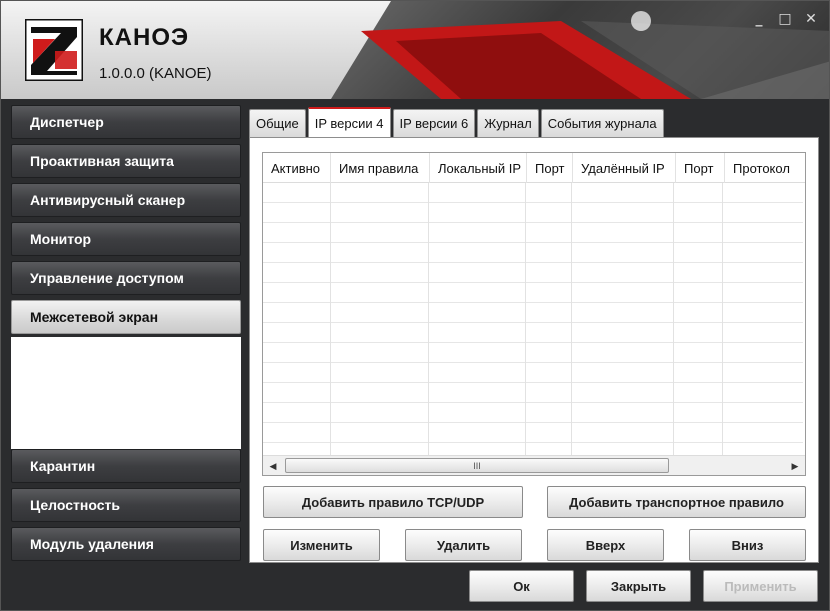 This screenshot has height=611, width=830. What do you see at coordinates (638, 586) in the screenshot?
I see `close-dialog-button: Закрыть` at bounding box center [638, 586].